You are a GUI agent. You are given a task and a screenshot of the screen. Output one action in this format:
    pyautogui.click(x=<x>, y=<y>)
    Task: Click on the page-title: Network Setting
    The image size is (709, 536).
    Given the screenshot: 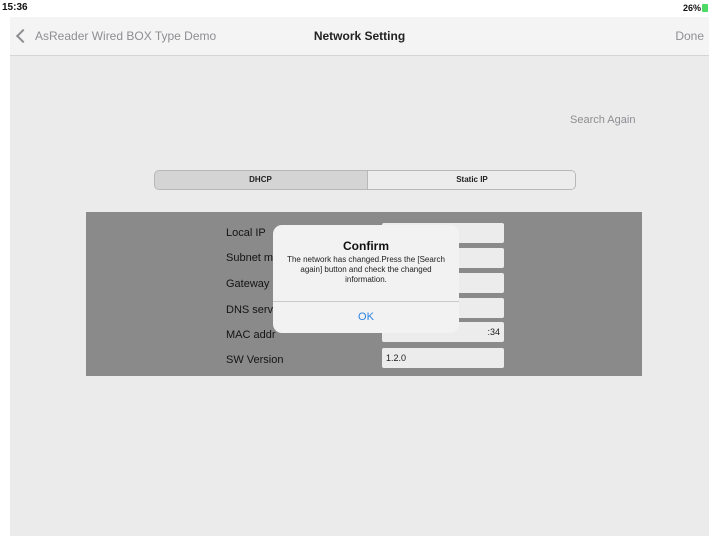 What is the action you would take?
    pyautogui.click(x=359, y=36)
    